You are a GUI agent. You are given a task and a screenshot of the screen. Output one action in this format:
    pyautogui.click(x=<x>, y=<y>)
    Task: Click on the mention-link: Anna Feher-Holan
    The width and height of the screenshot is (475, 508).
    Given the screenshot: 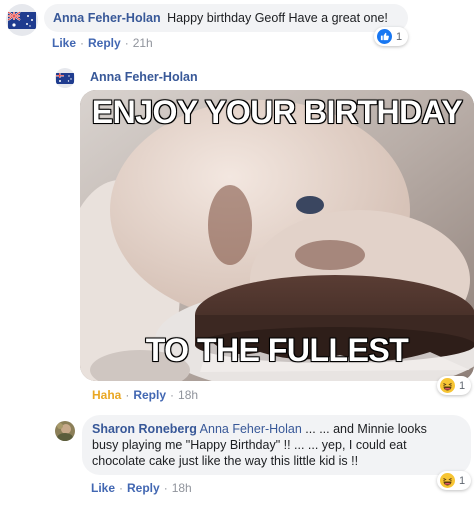 What is the action you would take?
    pyautogui.click(x=251, y=429)
    